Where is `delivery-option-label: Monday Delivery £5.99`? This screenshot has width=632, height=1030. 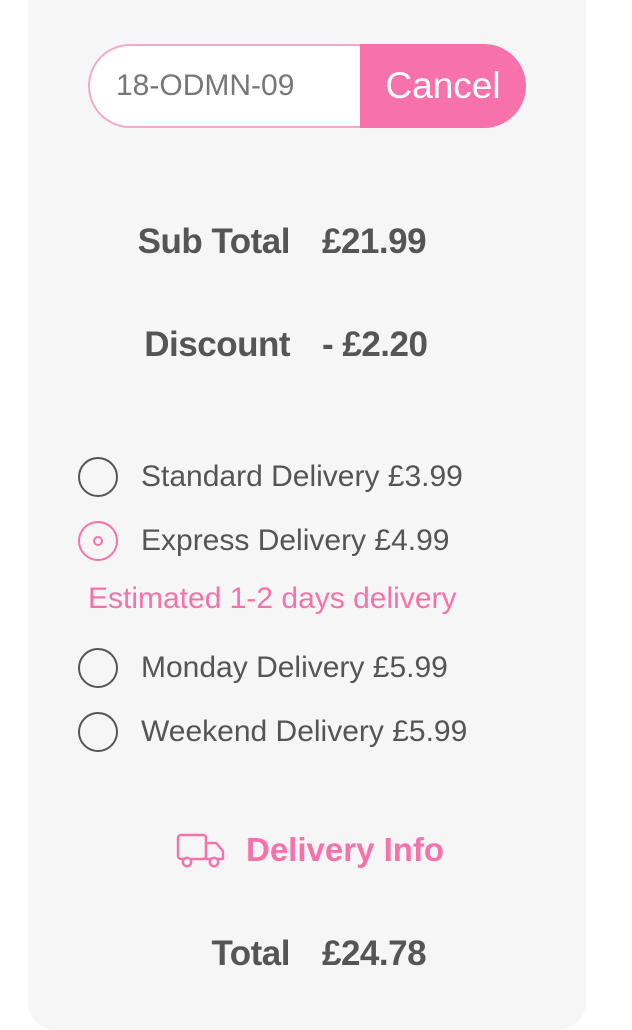
delivery-option-label: Monday Delivery £5.99 is located at coordinates (294, 667).